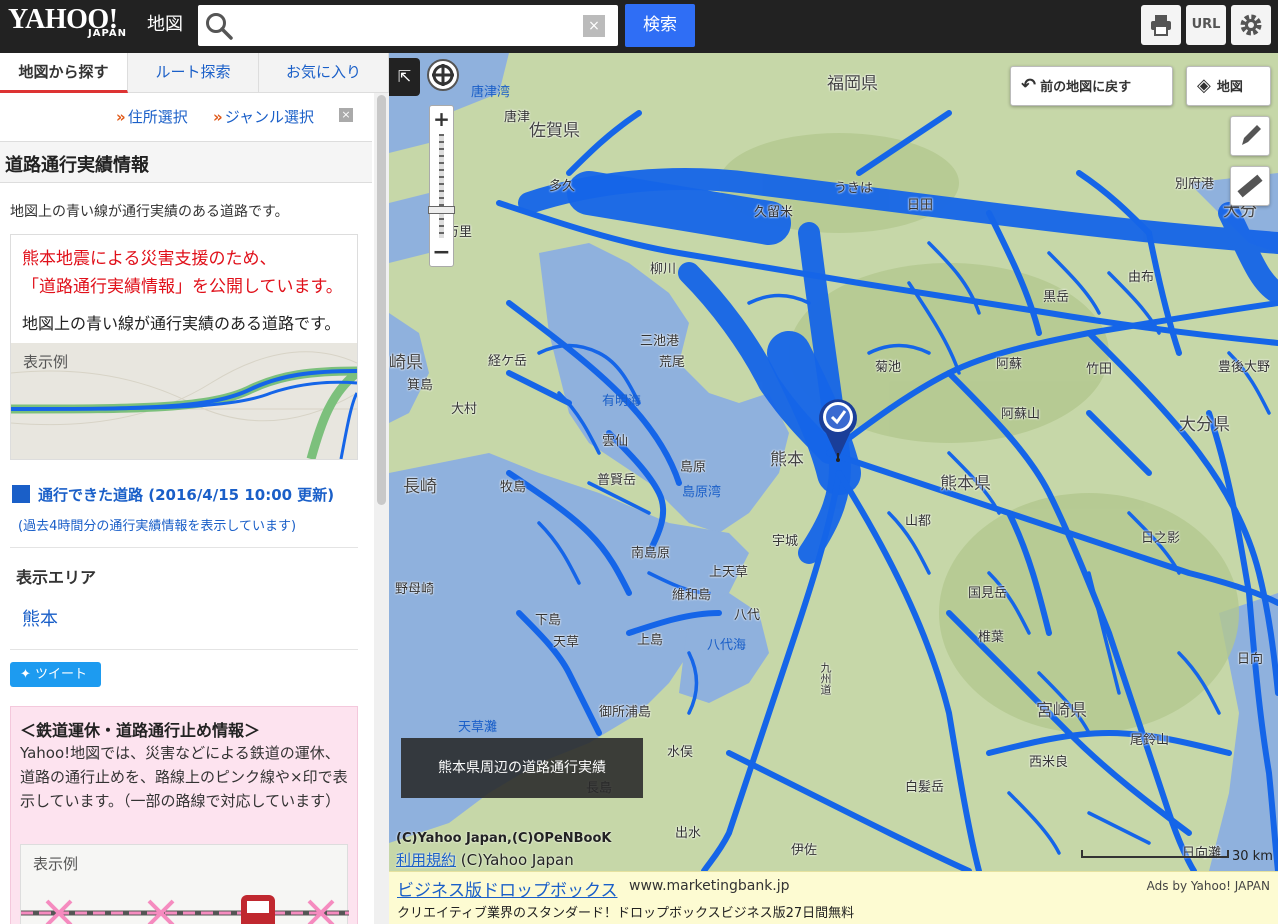 The width and height of the screenshot is (1278, 924). What do you see at coordinates (55, 674) in the screenshot?
I see `tweet-button: ✦ ツイート` at bounding box center [55, 674].